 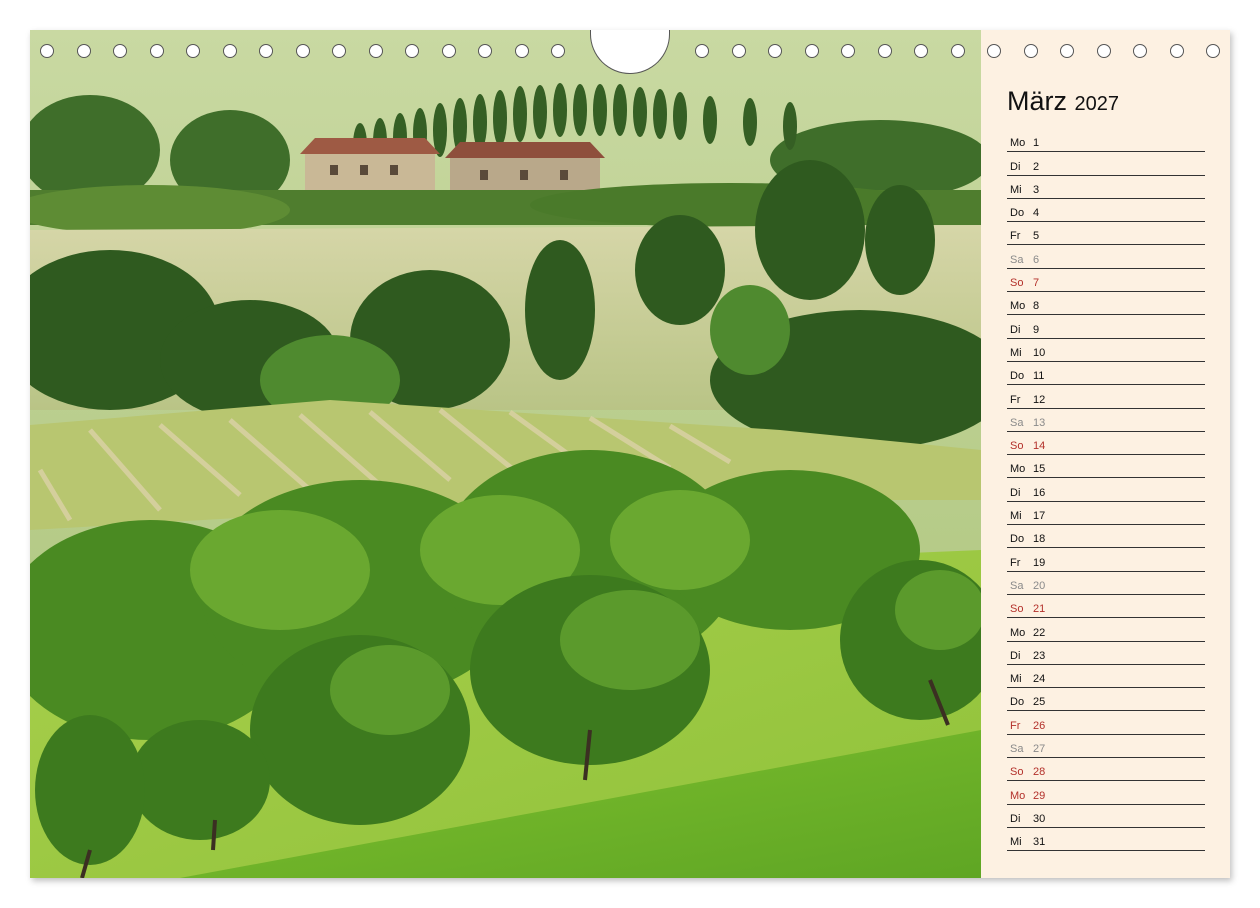 I want to click on day-row: Di 9, so click(x=1106, y=327).